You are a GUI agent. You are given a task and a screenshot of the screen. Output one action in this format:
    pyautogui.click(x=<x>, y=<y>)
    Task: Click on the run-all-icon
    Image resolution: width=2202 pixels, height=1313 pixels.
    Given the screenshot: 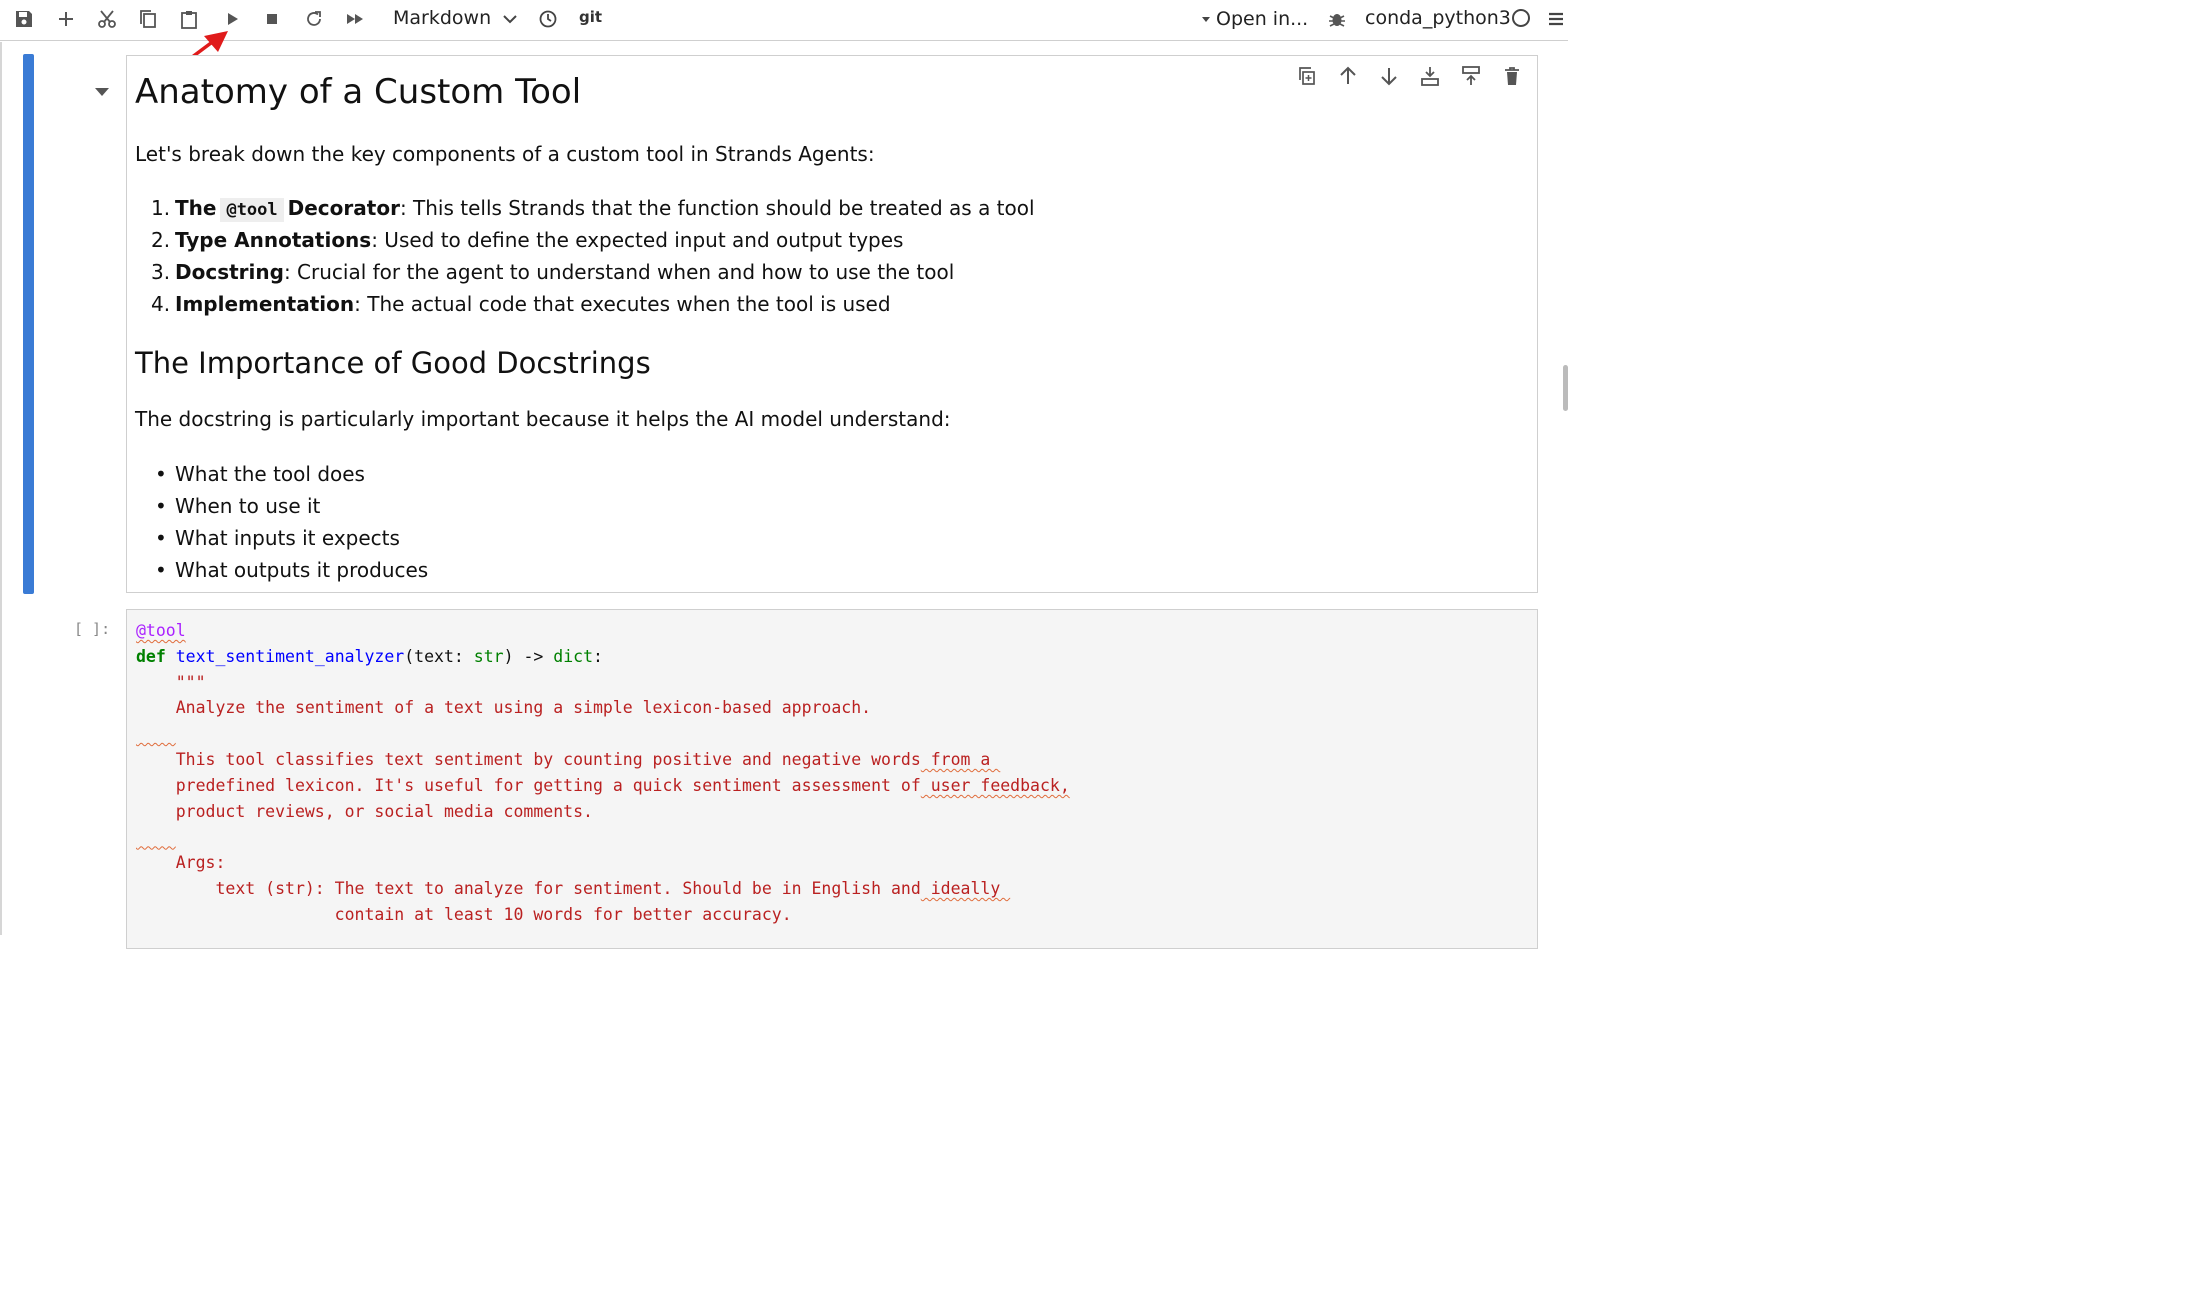 What is the action you would take?
    pyautogui.click(x=355, y=19)
    